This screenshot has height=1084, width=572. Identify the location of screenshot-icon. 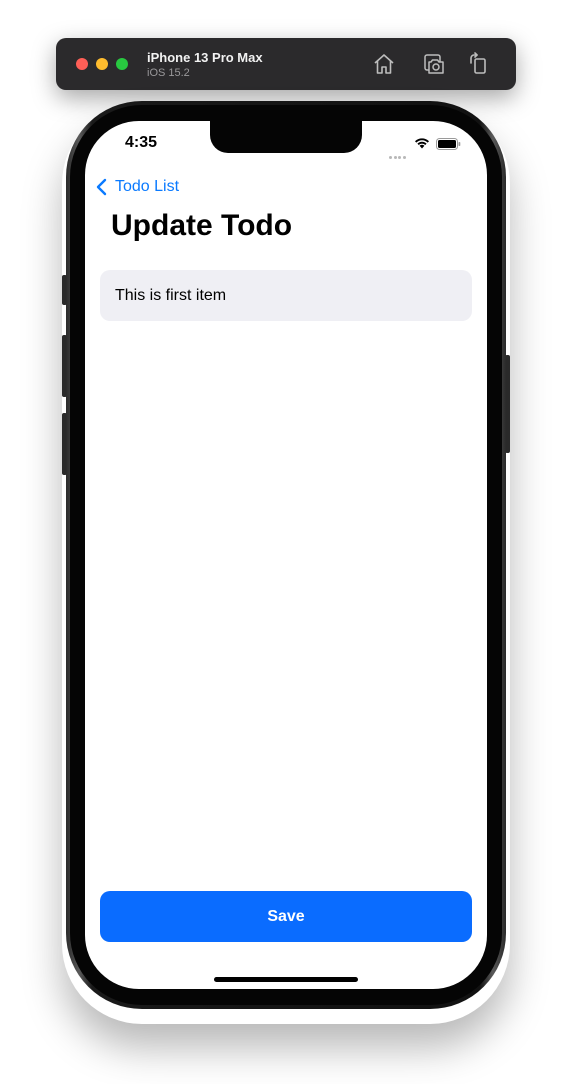
(434, 64).